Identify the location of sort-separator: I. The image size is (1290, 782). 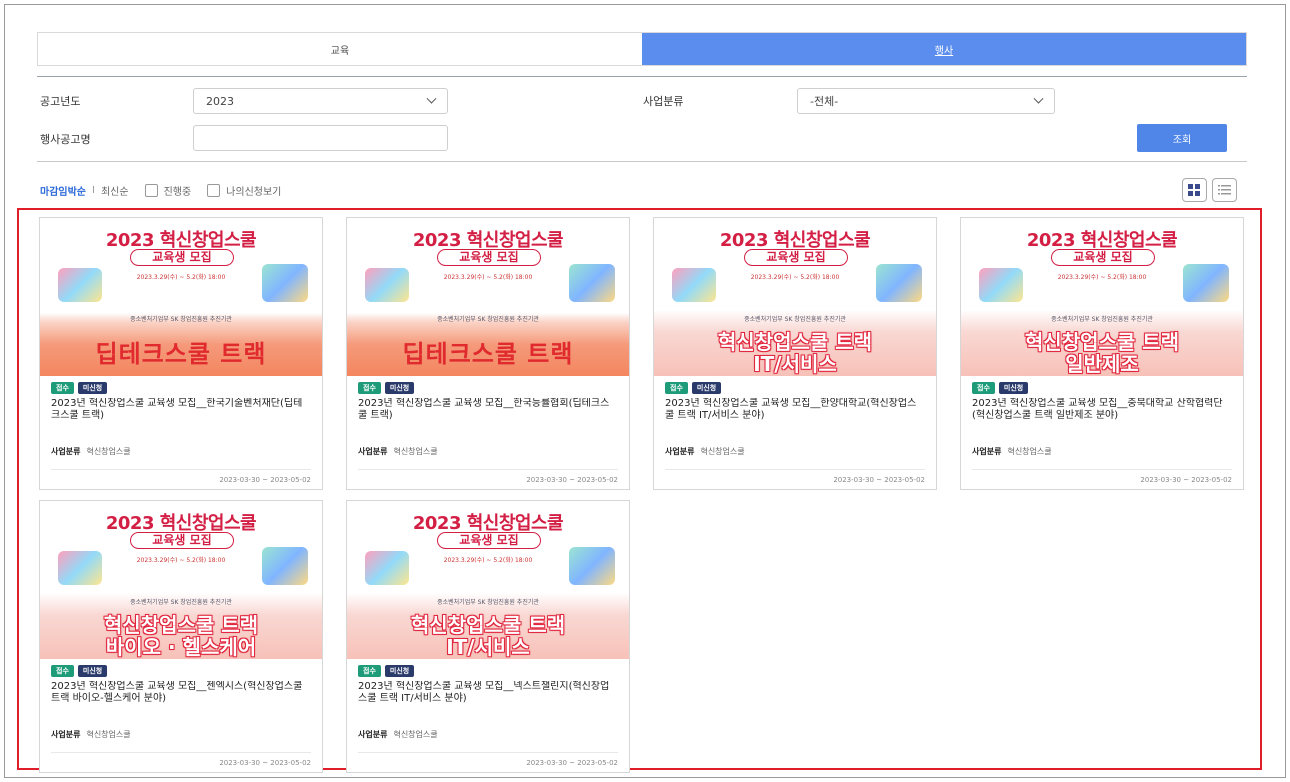
(93, 190).